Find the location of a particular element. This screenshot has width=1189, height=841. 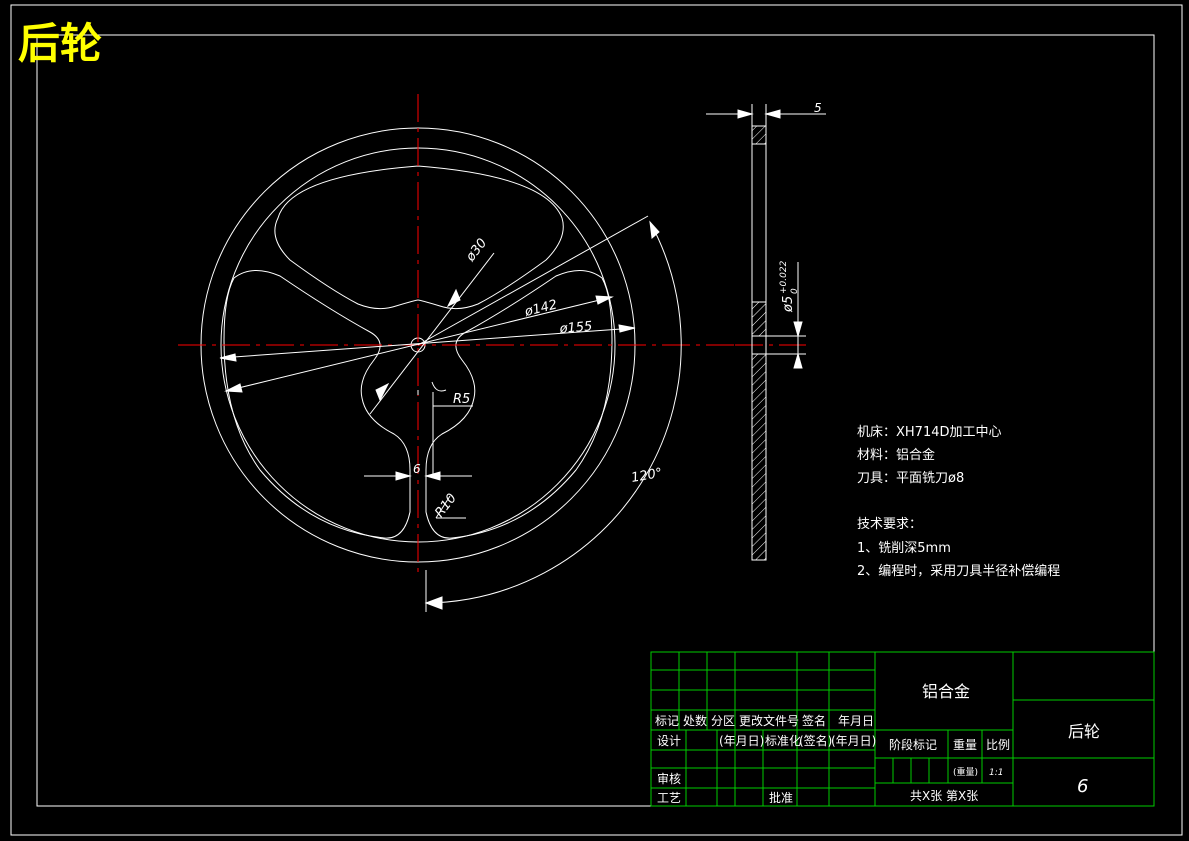

note-tech-title: 技术要求： is located at coordinates (889, 524).